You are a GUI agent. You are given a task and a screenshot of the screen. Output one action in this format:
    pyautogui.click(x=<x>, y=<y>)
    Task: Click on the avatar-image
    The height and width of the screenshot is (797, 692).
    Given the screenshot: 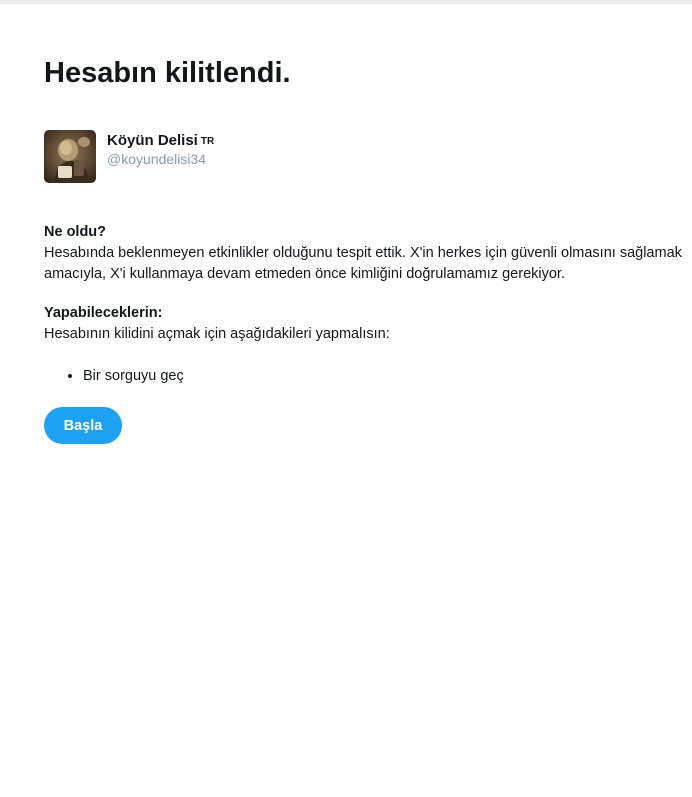 What is the action you would take?
    pyautogui.click(x=70, y=156)
    